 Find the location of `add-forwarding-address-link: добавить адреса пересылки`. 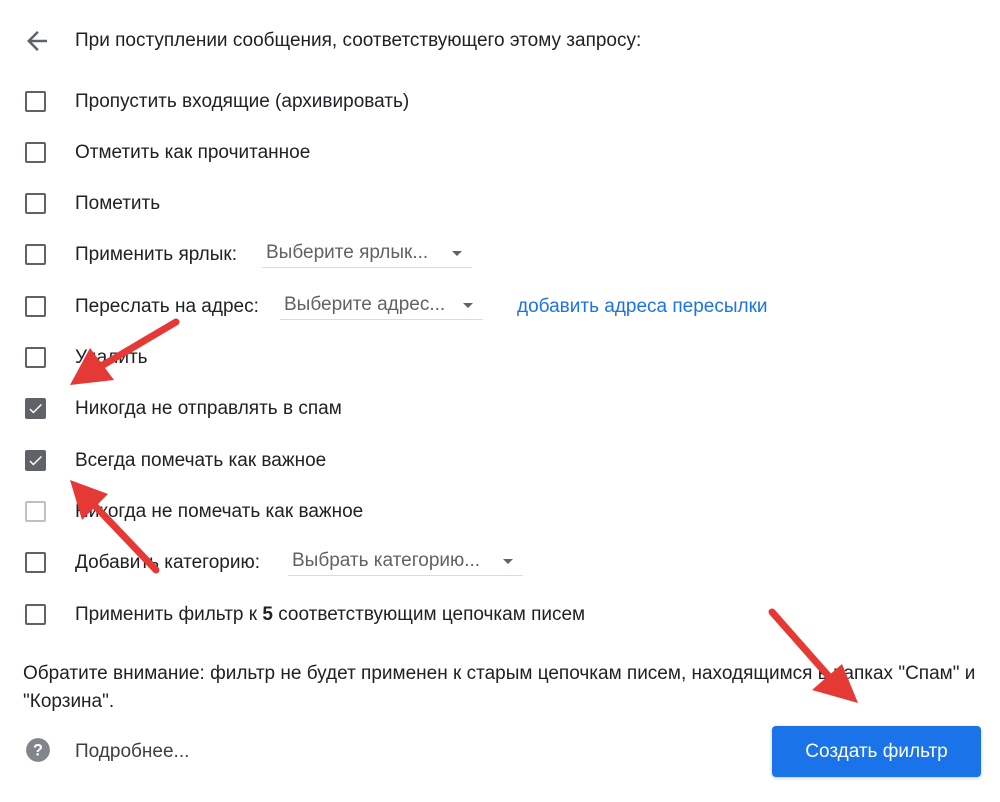

add-forwarding-address-link: добавить адреса пересылки is located at coordinates (642, 307).